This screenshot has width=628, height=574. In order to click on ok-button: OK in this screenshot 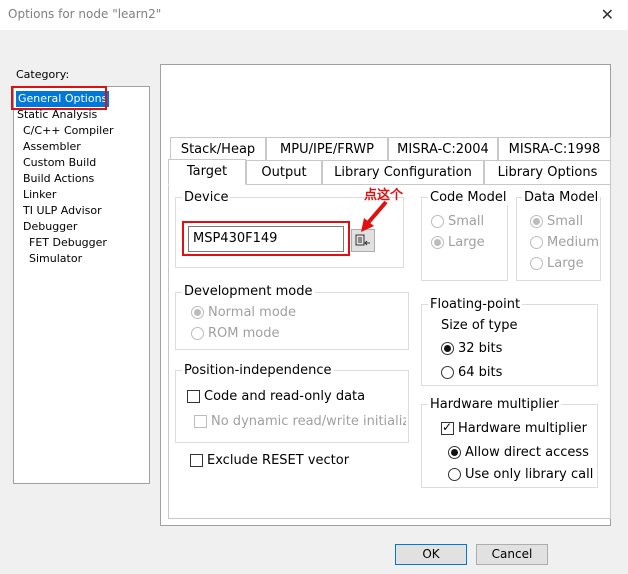, I will do `click(431, 554)`.